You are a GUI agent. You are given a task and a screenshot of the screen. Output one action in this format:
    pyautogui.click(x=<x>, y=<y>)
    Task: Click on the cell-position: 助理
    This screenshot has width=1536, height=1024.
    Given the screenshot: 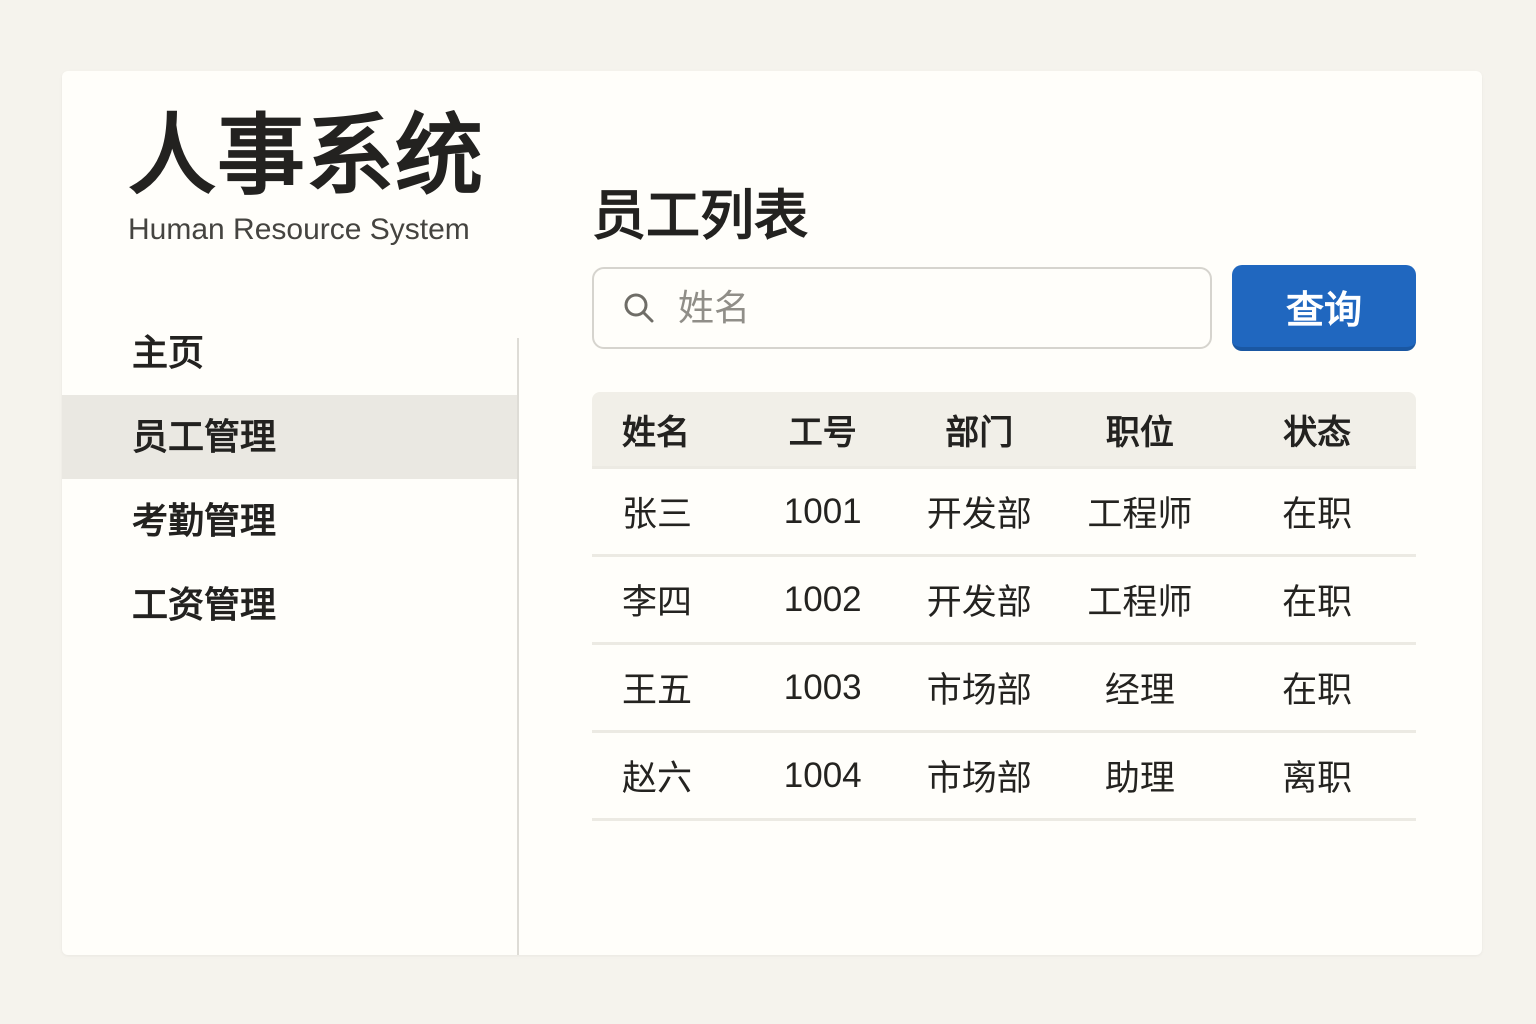 What is the action you would take?
    pyautogui.click(x=1139, y=778)
    